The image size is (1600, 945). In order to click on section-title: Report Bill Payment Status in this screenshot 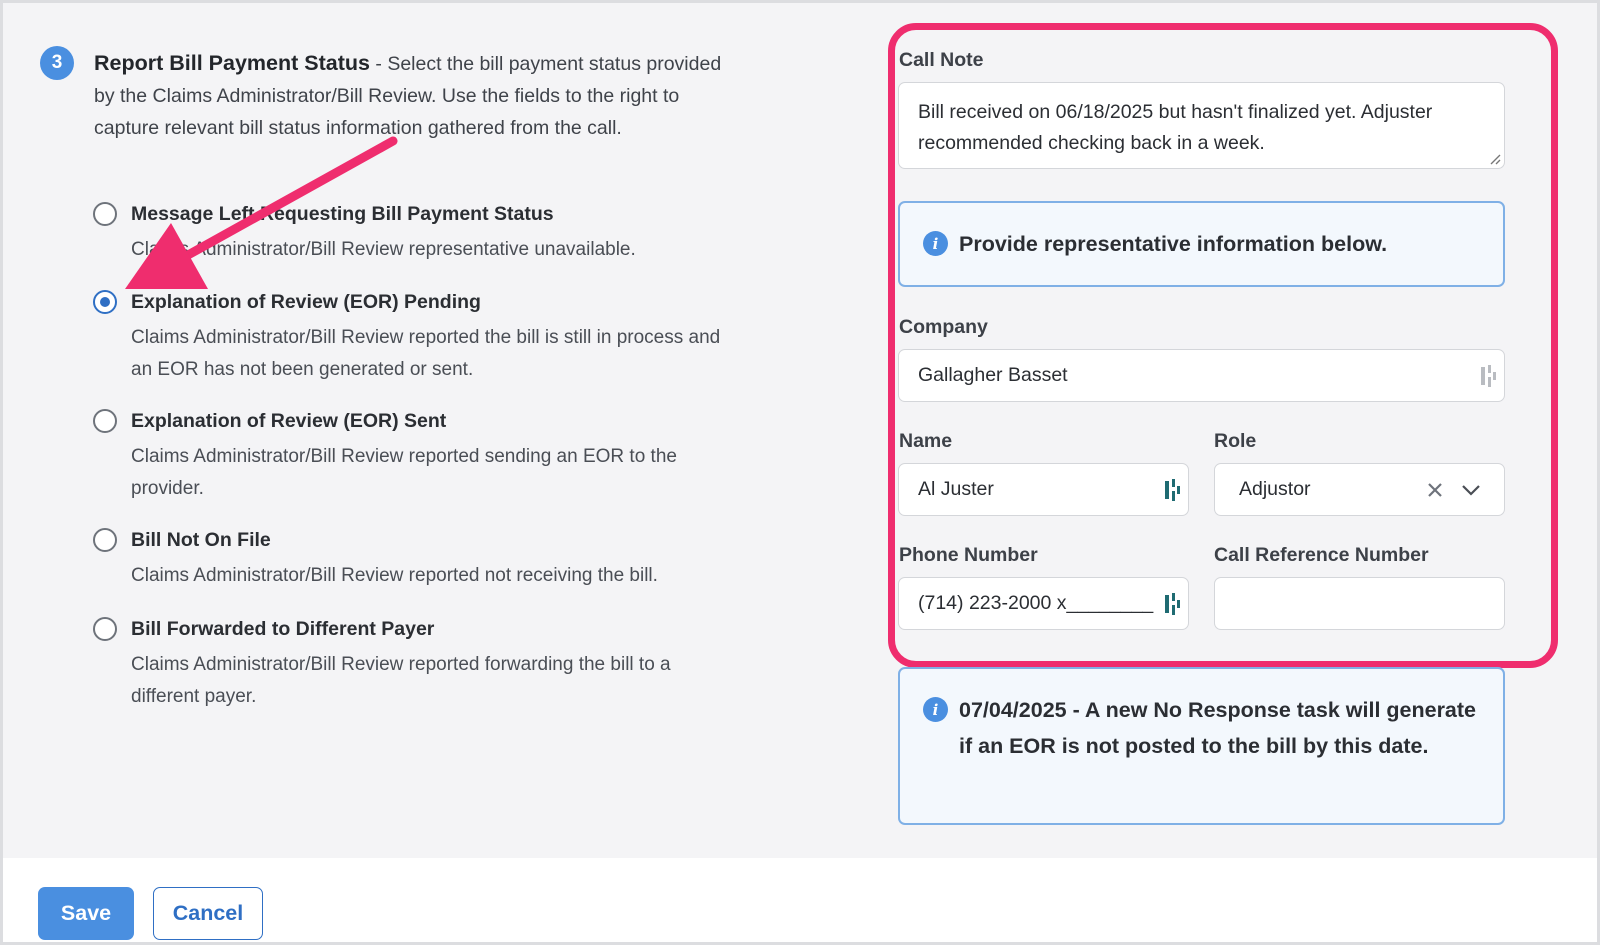, I will do `click(232, 63)`.